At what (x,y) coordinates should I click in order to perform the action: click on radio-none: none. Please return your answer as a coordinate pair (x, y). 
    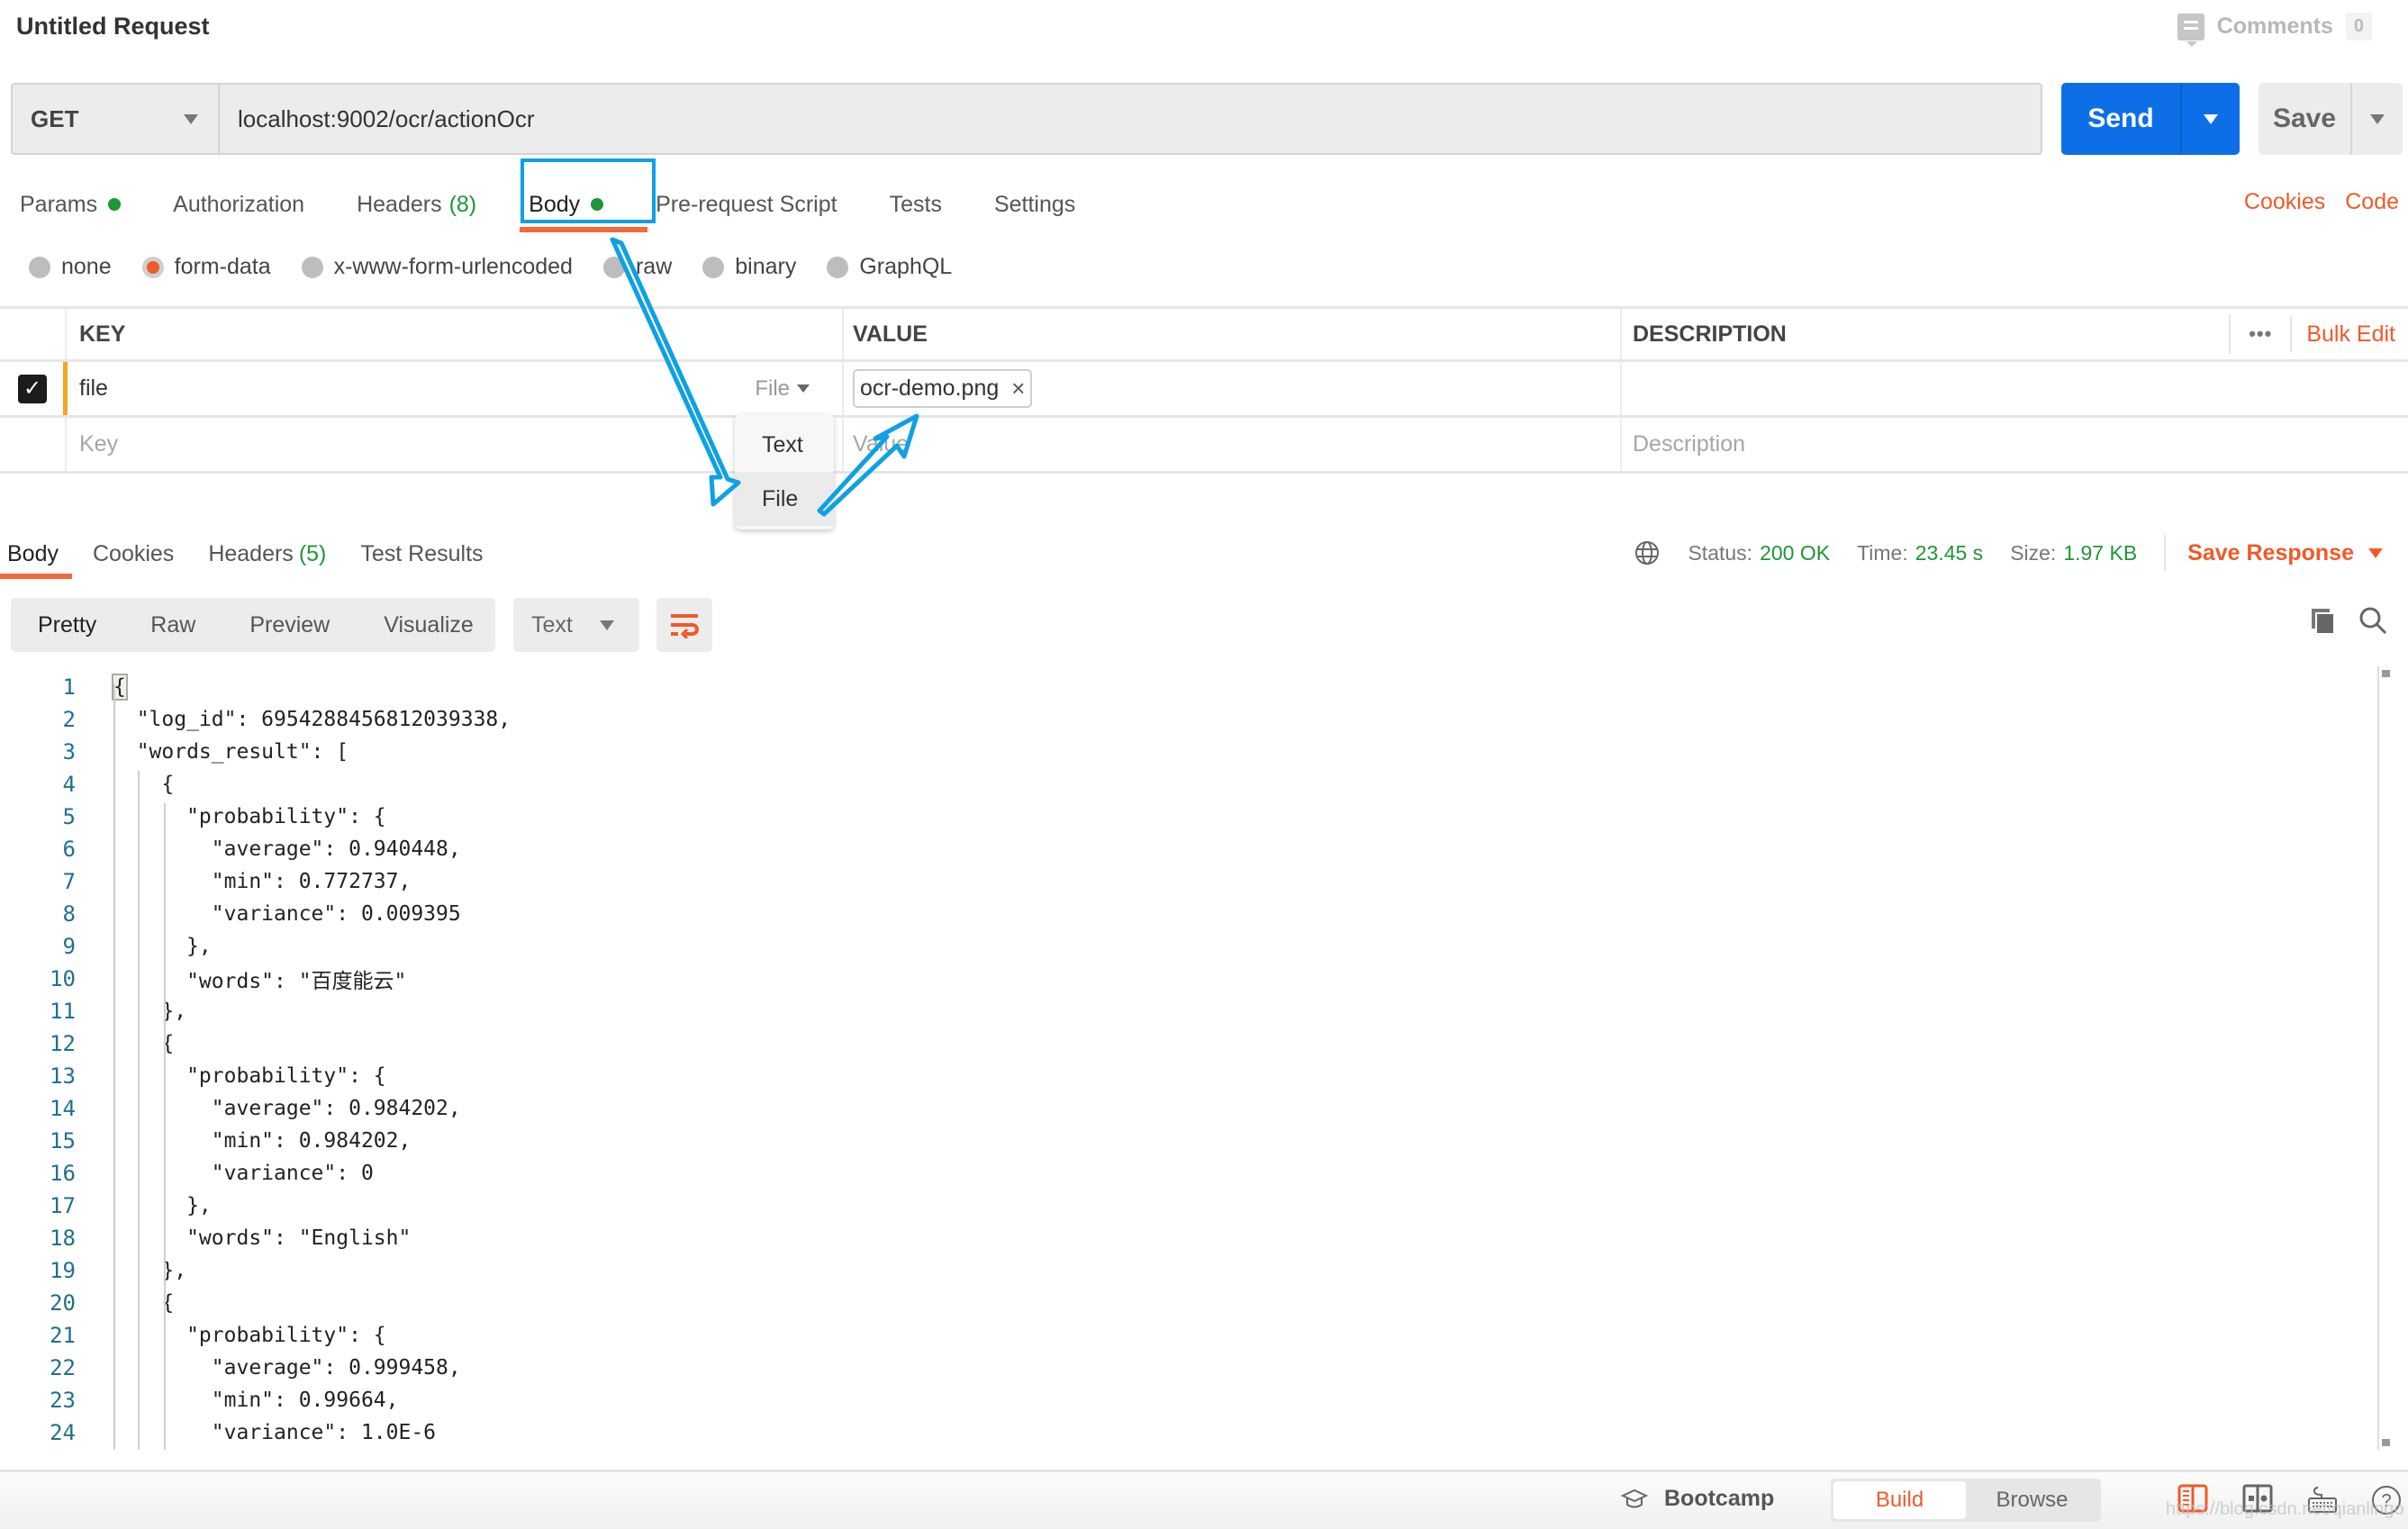
    Looking at the image, I should click on (70, 267).